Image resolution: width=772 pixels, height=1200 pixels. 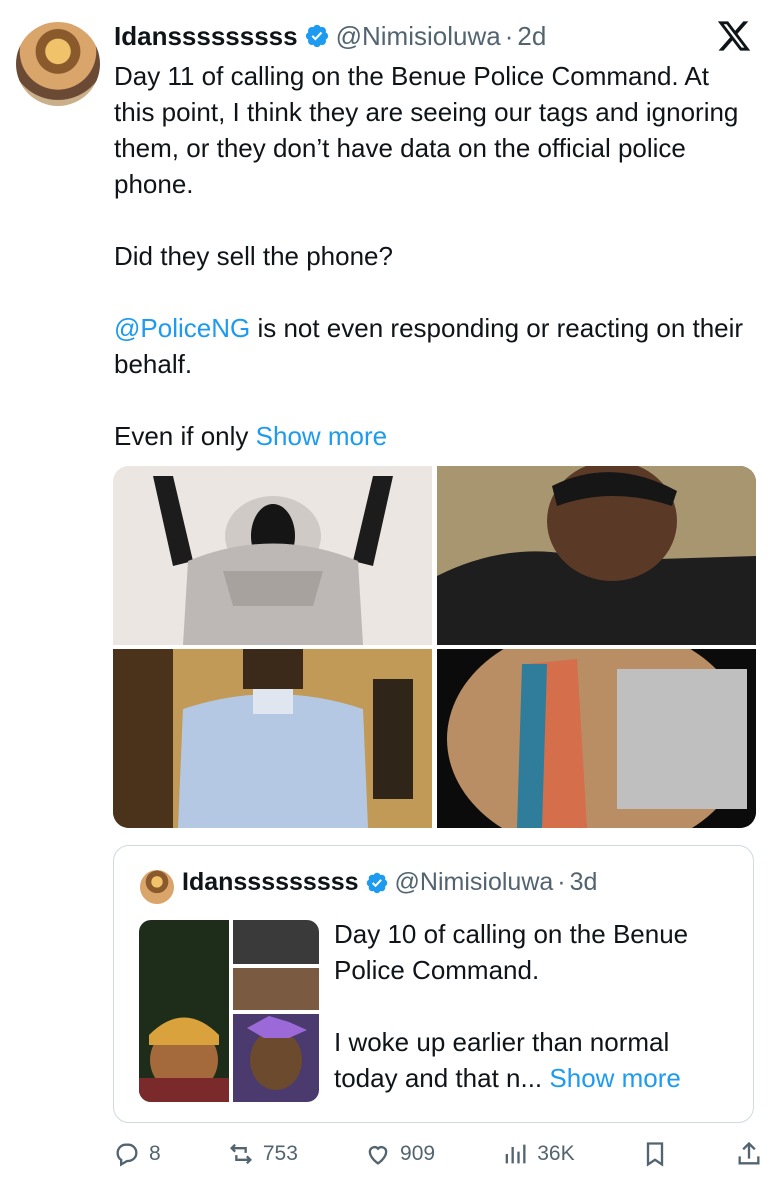 I want to click on like-icon, so click(x=378, y=1155).